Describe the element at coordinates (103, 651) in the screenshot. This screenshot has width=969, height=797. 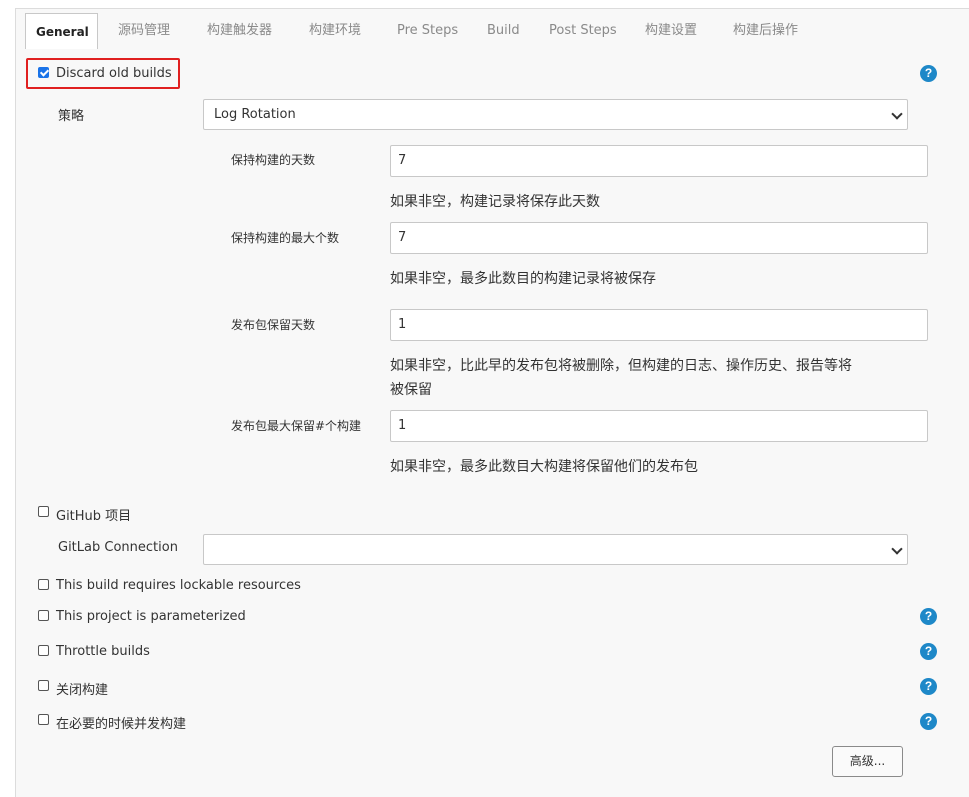
I see `throttle-builds-label: Throttle builds` at that location.